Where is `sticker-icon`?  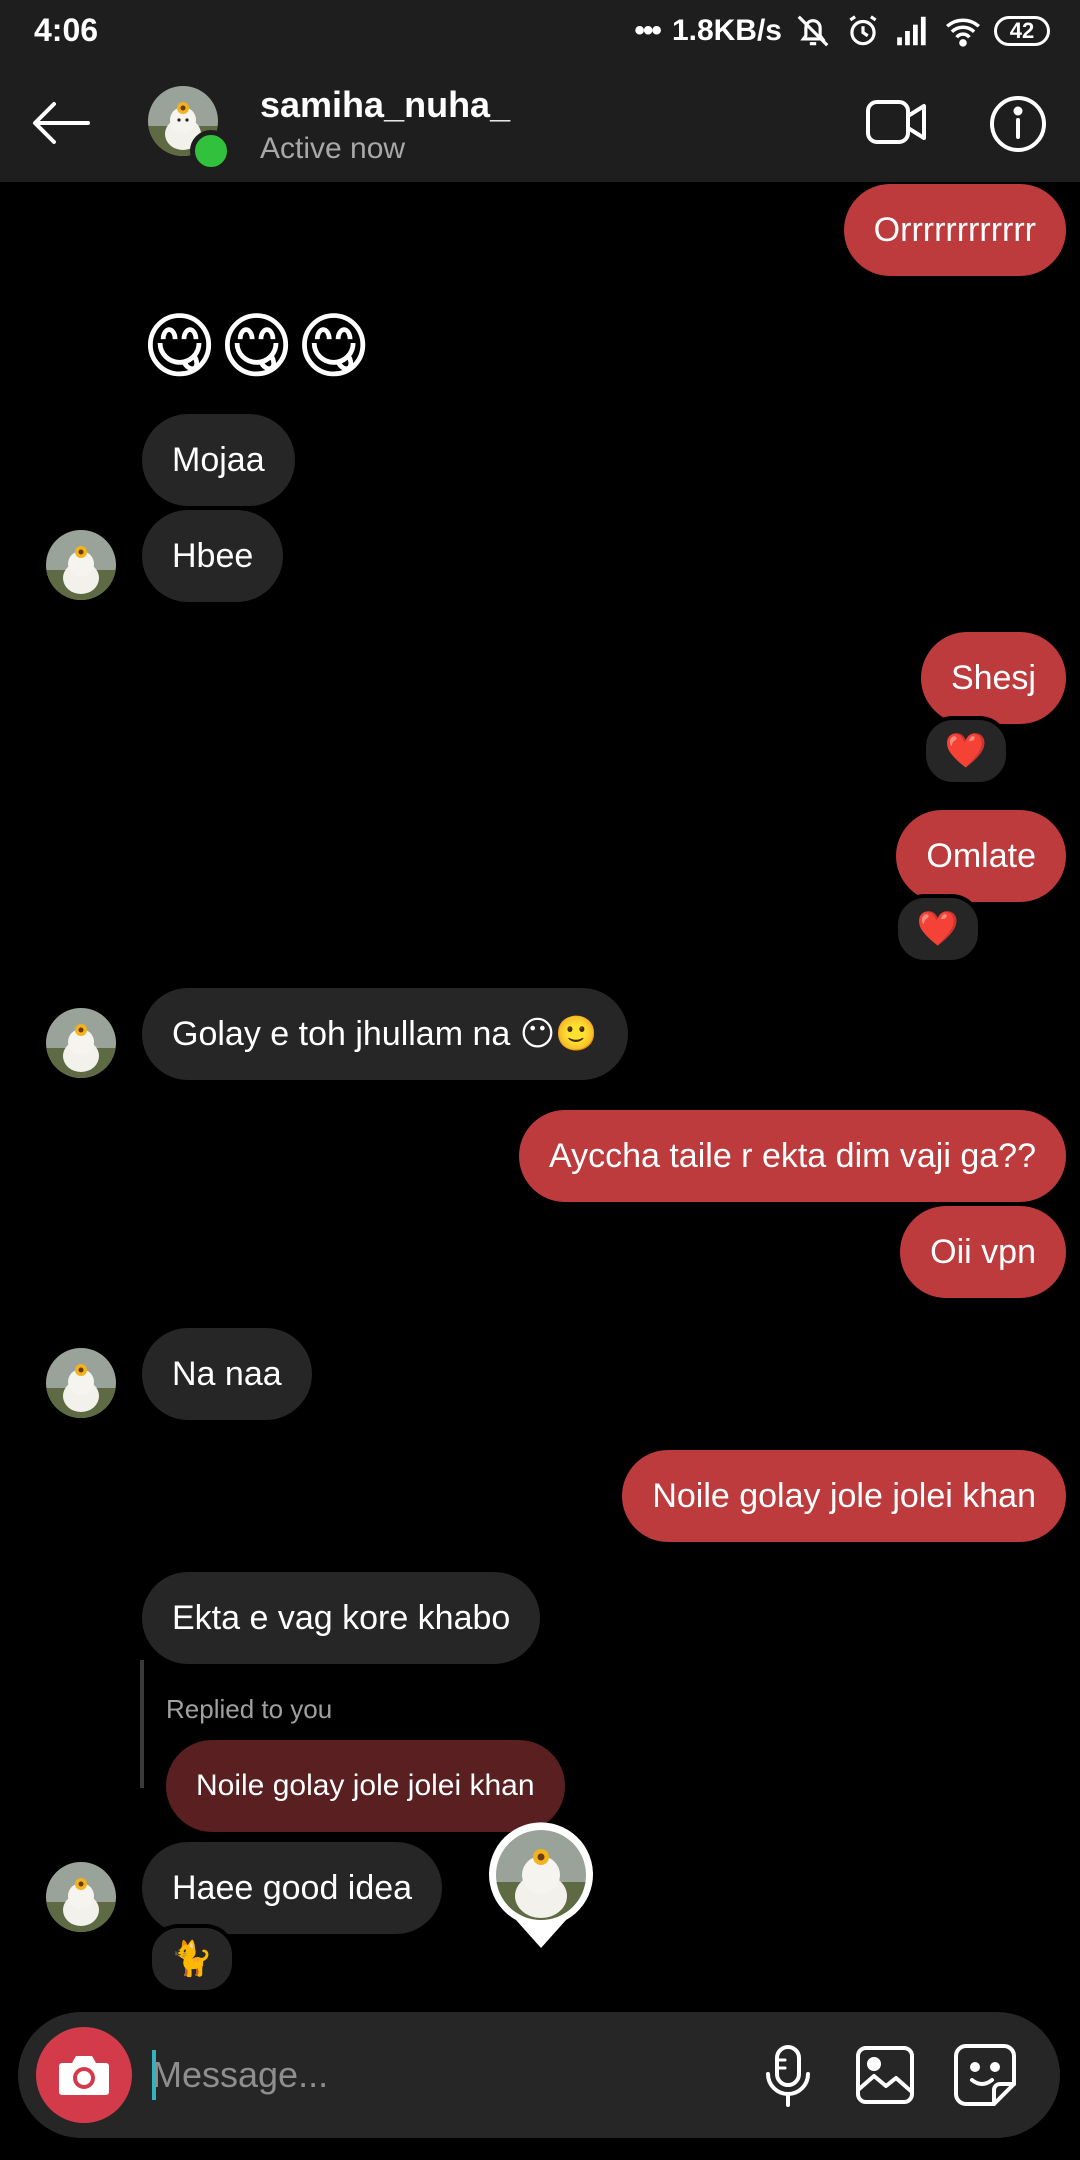 sticker-icon is located at coordinates (985, 2075).